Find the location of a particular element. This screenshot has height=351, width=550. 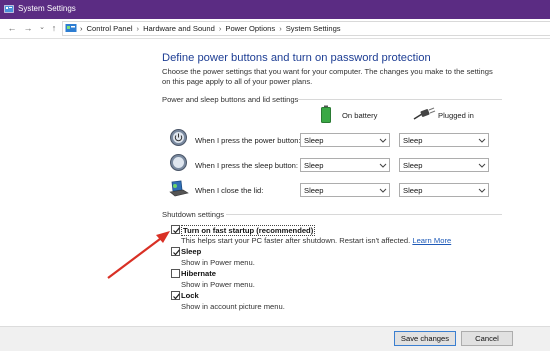

breadcrumb-control-panel: Control Panel is located at coordinates (110, 28).